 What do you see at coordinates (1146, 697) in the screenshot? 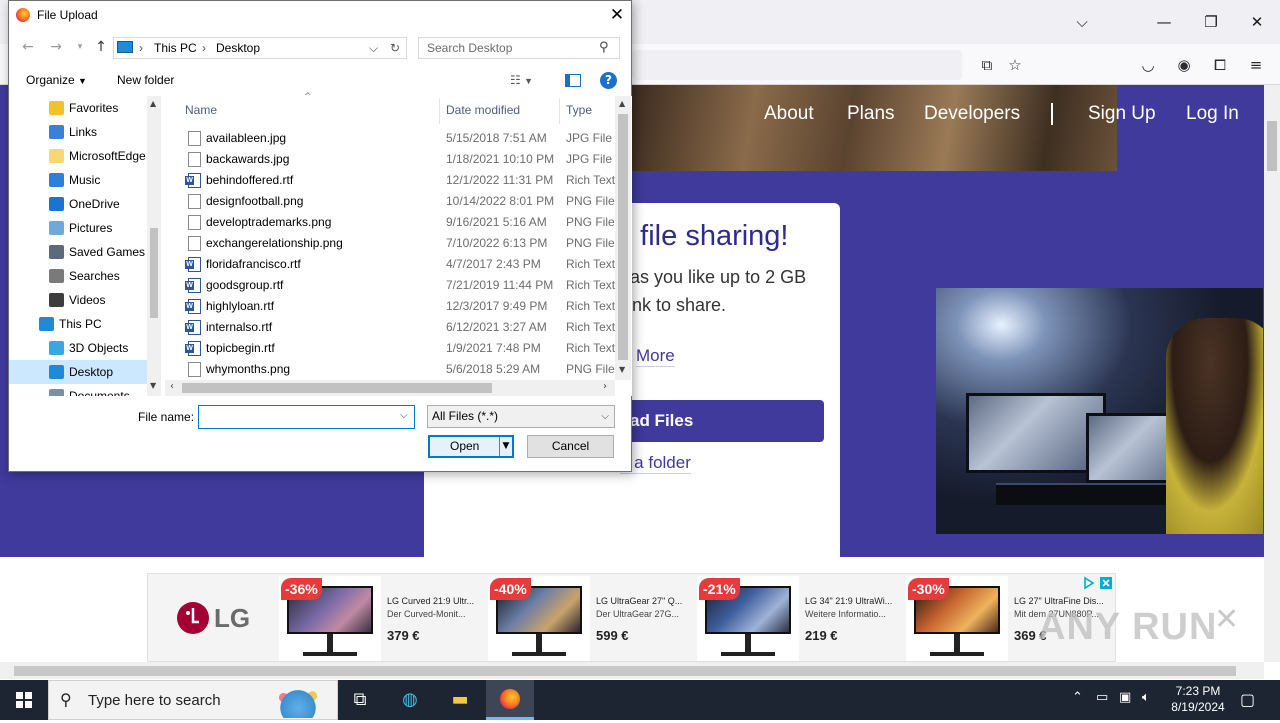
I see `volume-icon: 🔈︎` at bounding box center [1146, 697].